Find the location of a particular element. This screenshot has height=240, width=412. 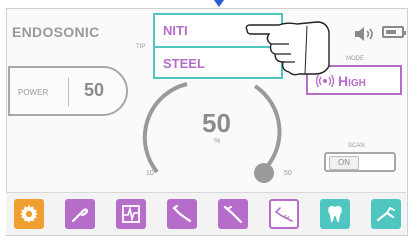

tool-button-perio is located at coordinates (131, 214).